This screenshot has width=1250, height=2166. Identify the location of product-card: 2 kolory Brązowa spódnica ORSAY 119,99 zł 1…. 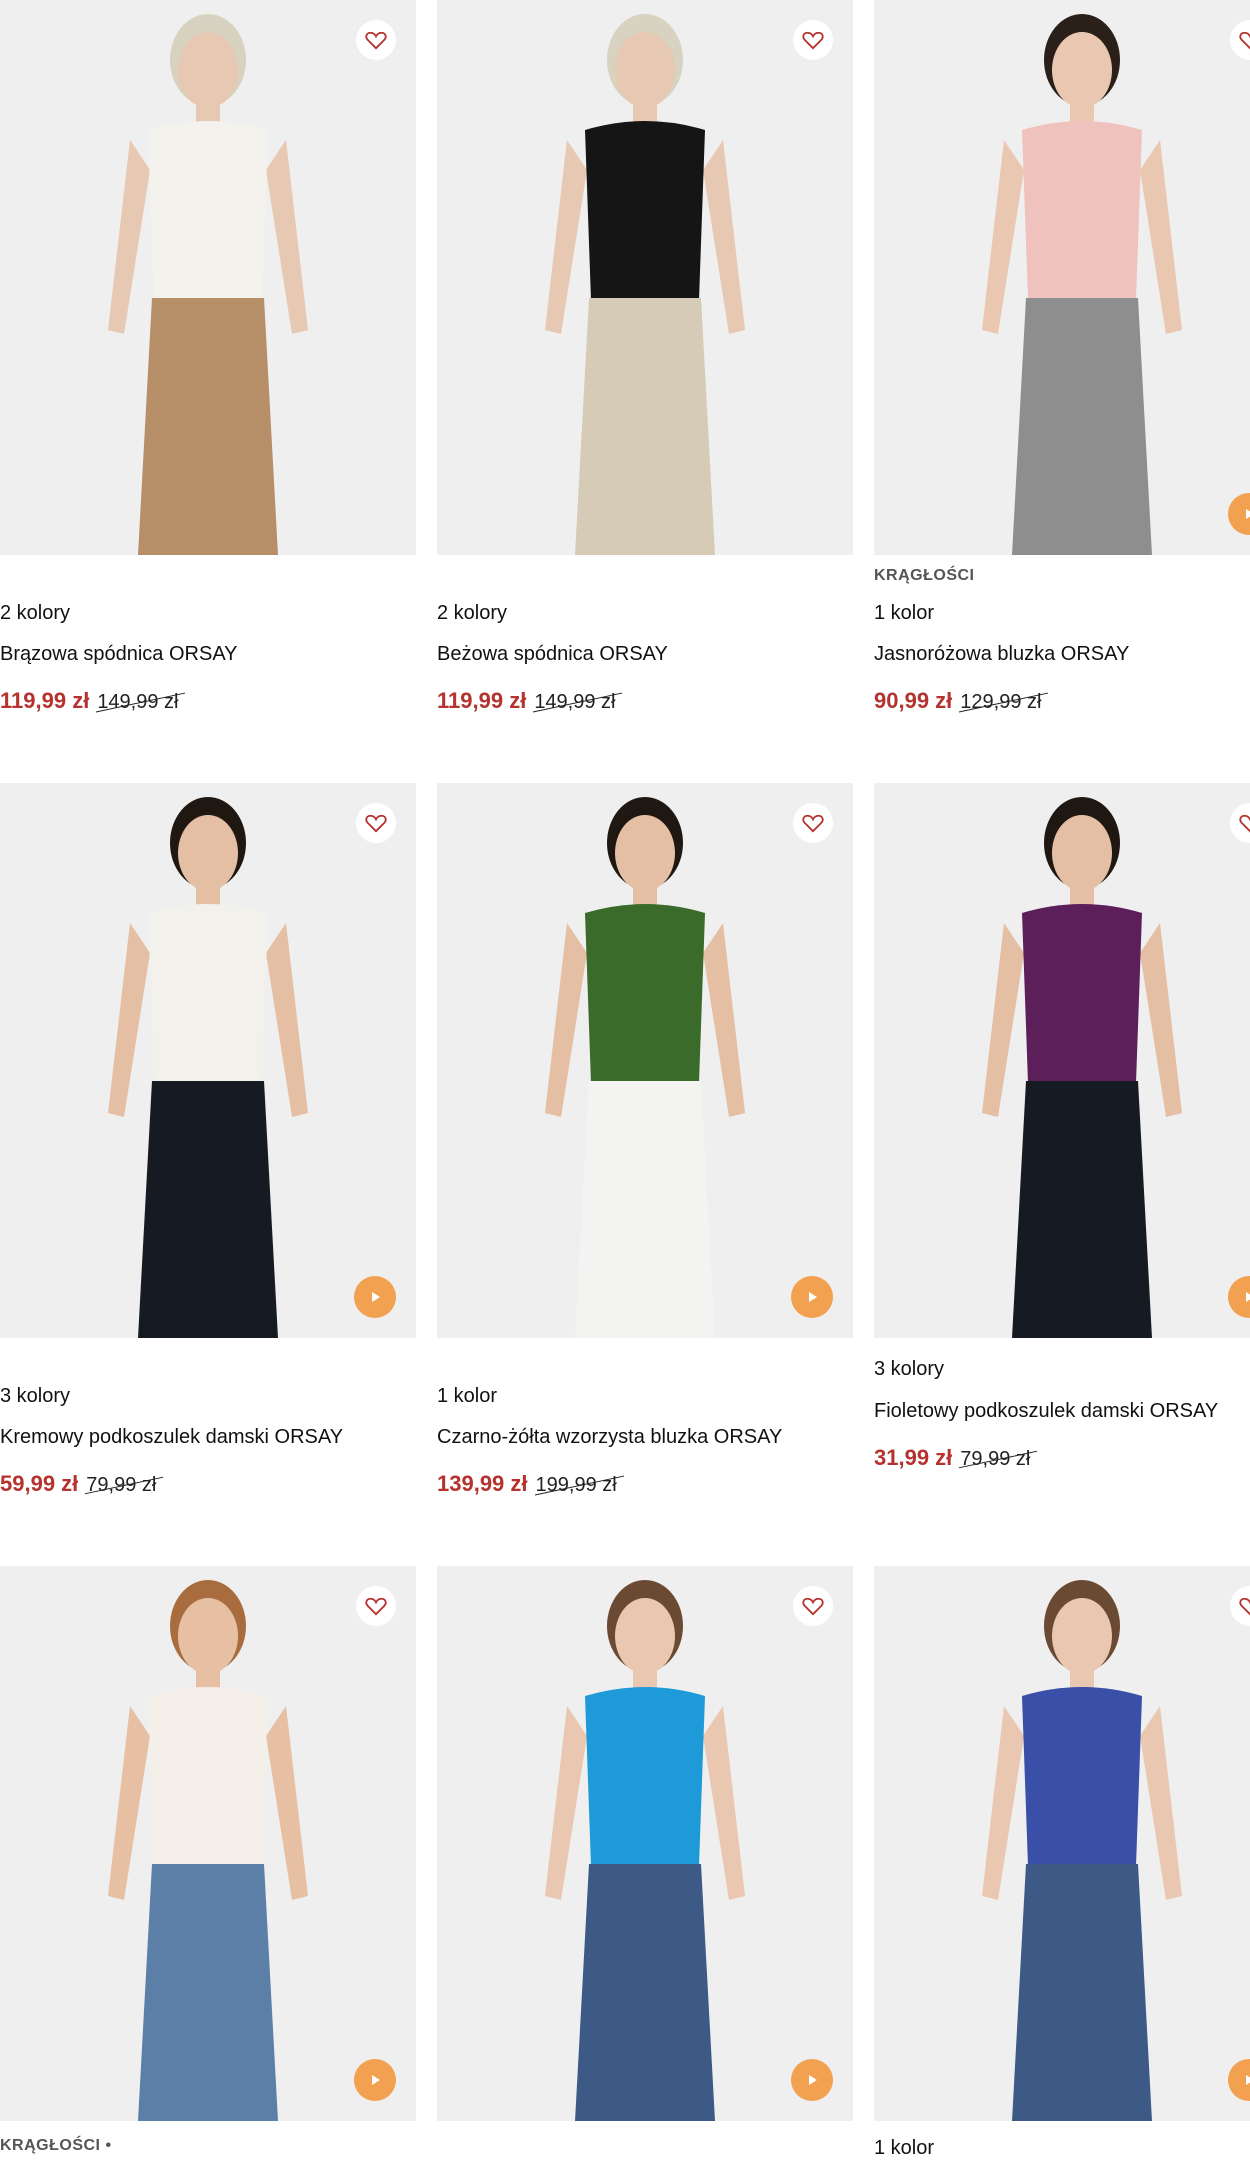
(208, 356).